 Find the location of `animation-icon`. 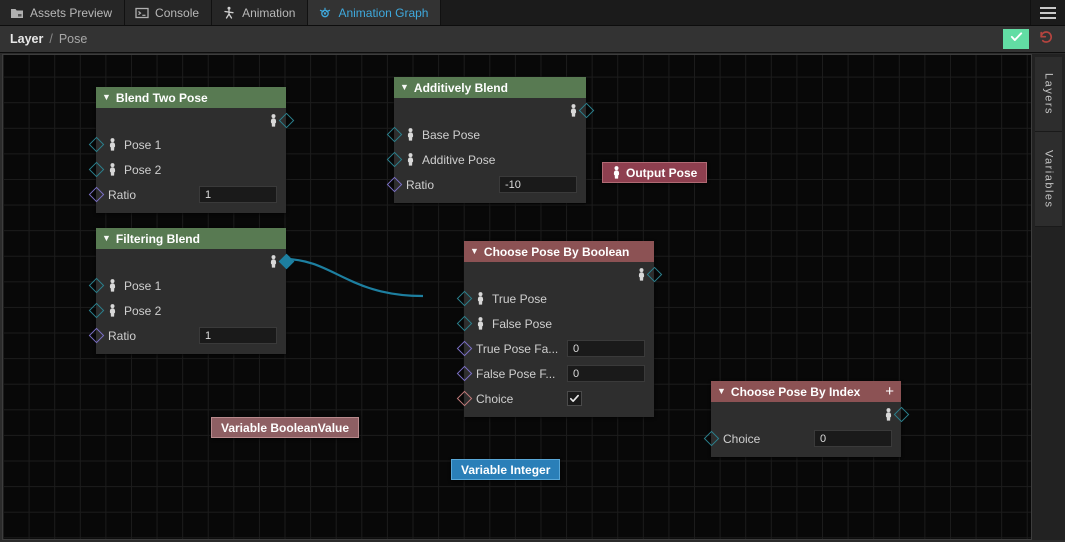

animation-icon is located at coordinates (229, 13).